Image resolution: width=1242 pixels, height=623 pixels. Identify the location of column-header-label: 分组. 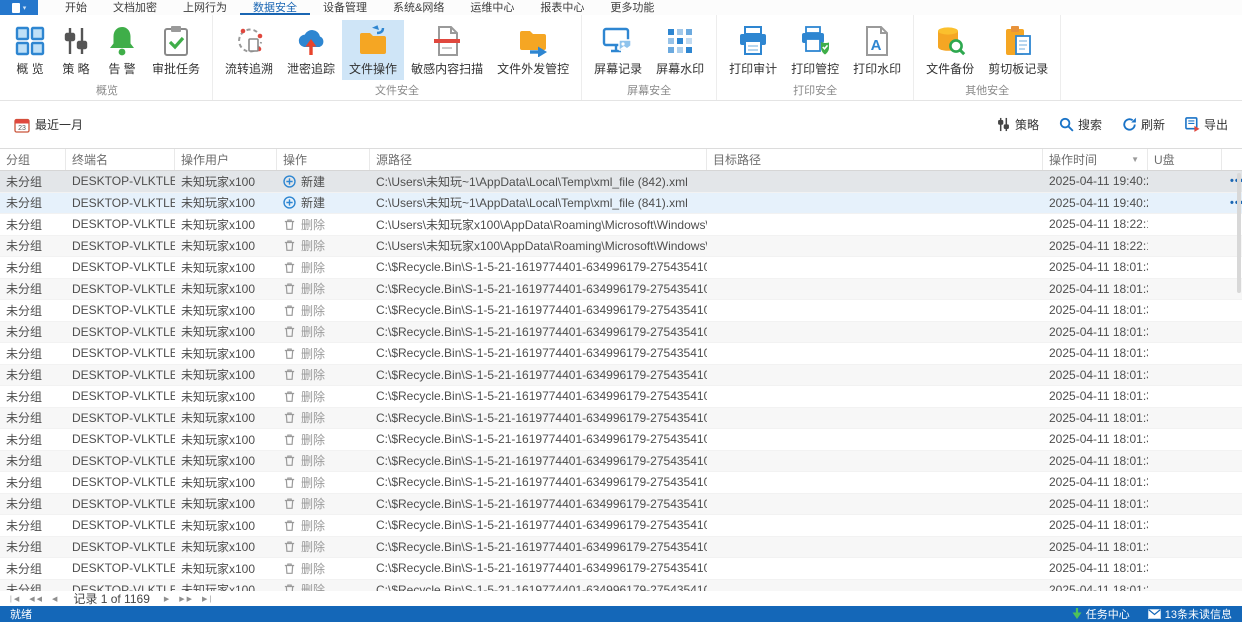
(18, 160).